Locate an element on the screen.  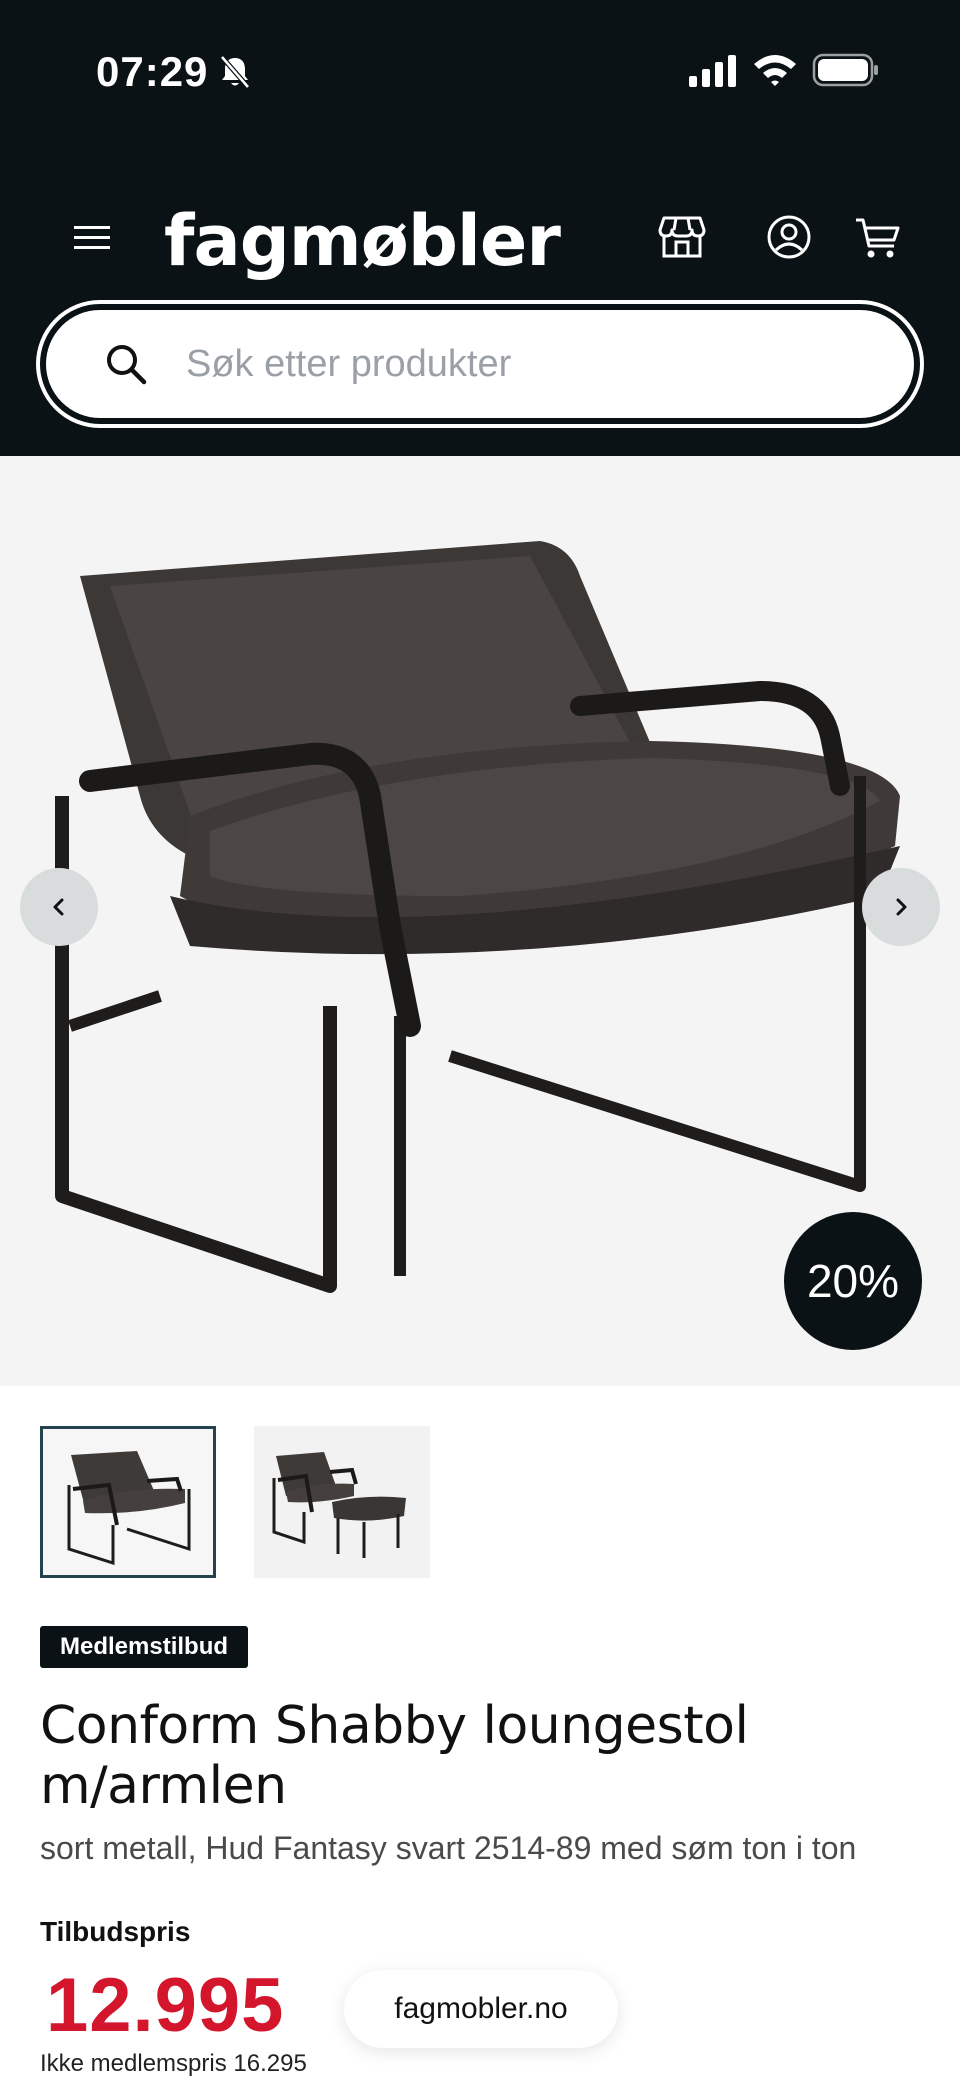
offer-price: 12.995 is located at coordinates (165, 2005).